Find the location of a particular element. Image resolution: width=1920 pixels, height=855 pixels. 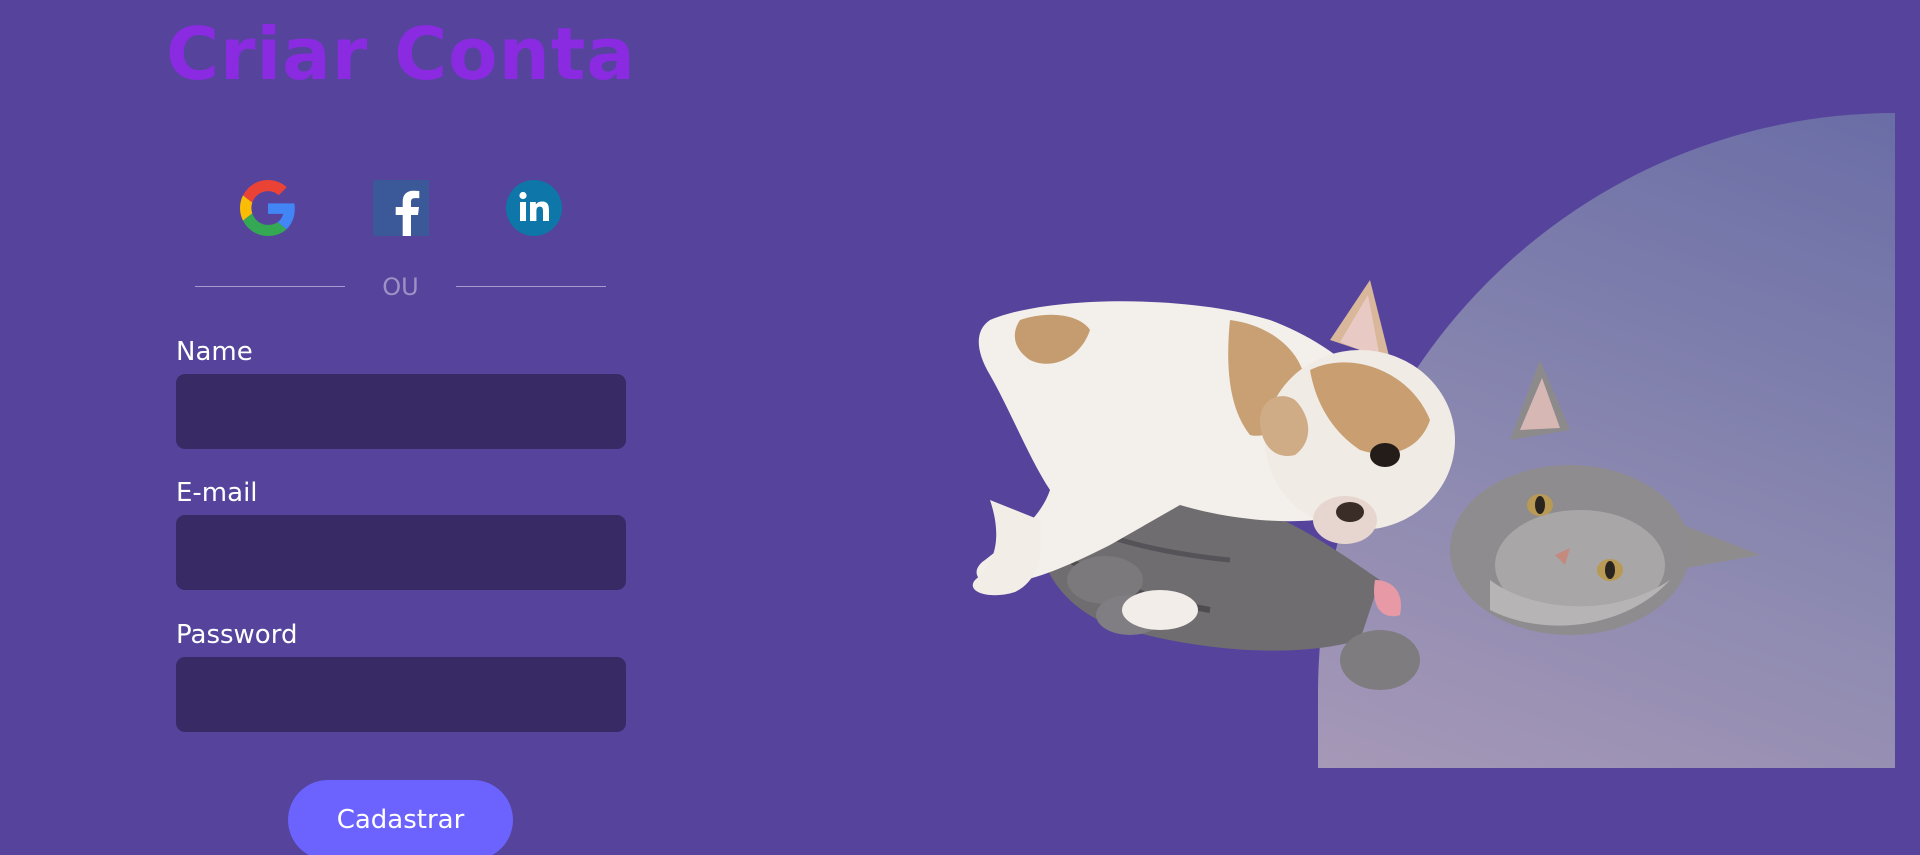

page-title: Criar Conta is located at coordinates (401, 54).